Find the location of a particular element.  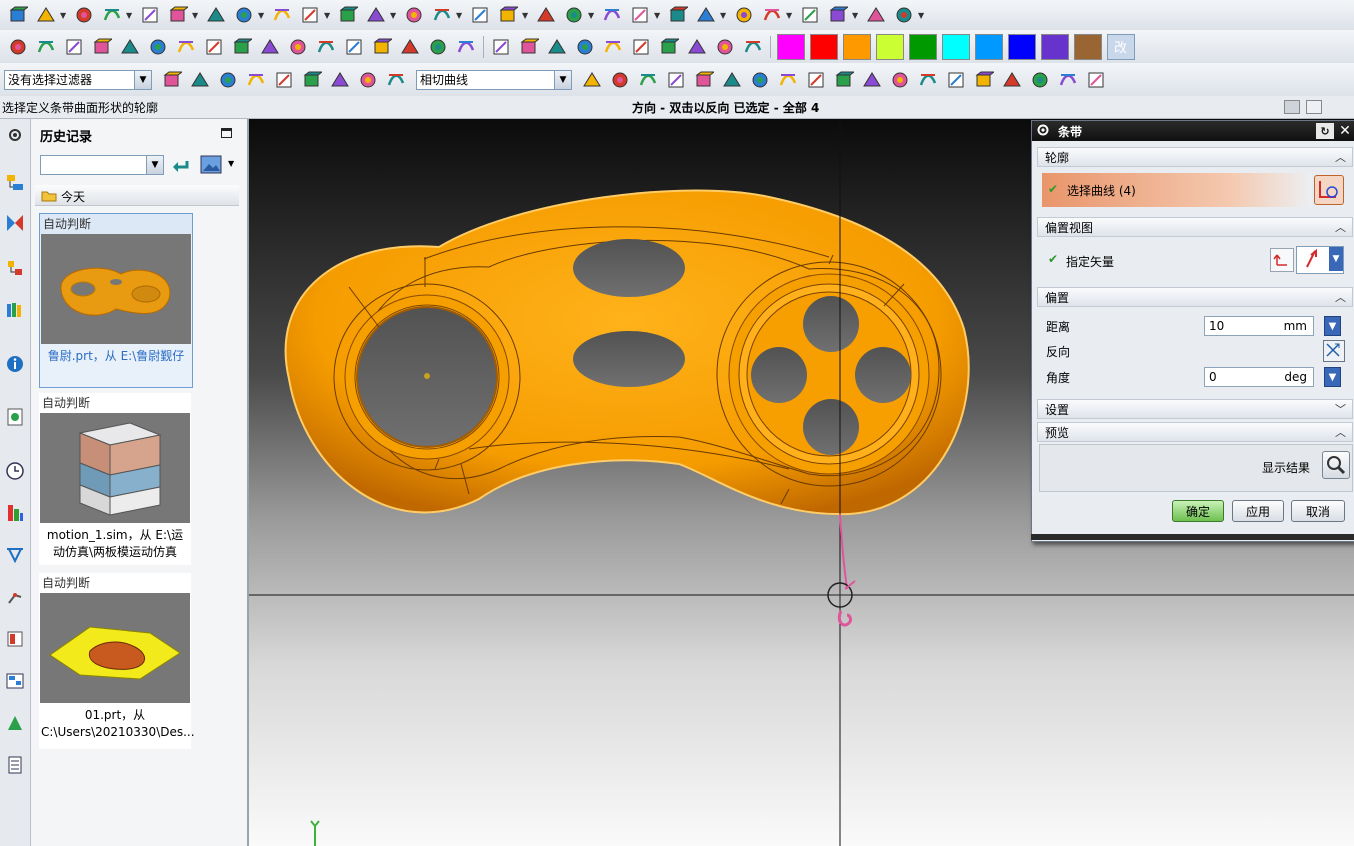

reuse-library-icon is located at coordinates (15, 310).